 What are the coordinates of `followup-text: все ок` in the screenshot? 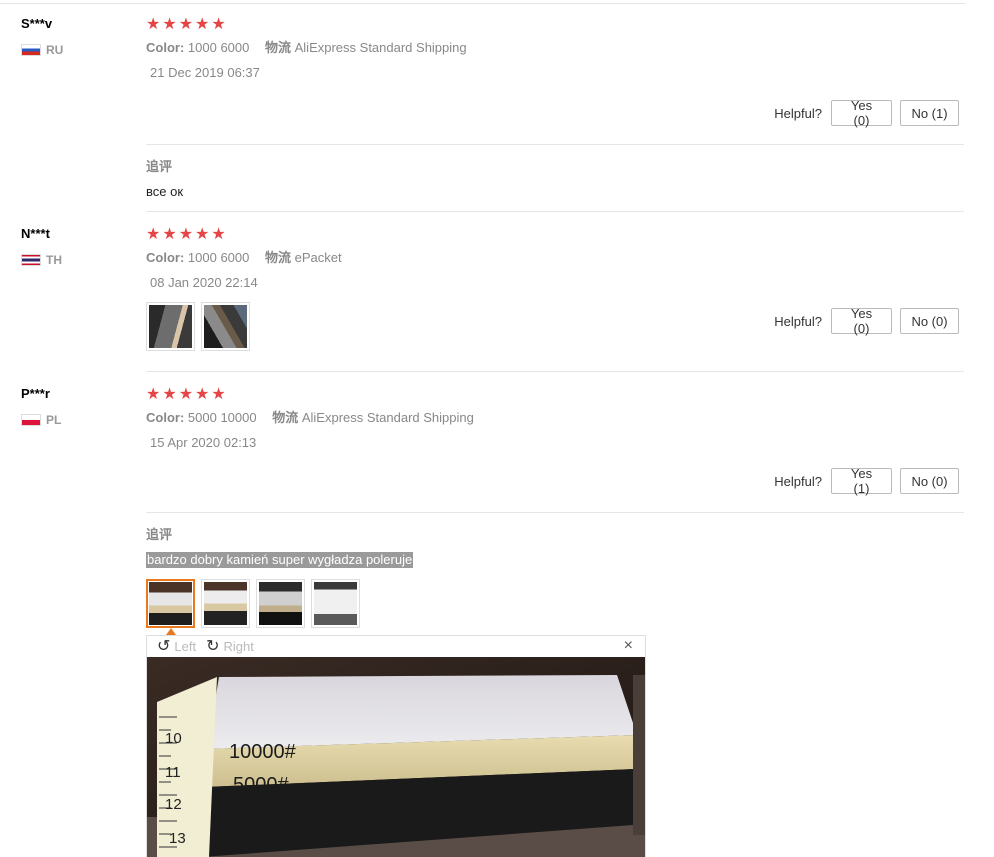 It's located at (165, 191).